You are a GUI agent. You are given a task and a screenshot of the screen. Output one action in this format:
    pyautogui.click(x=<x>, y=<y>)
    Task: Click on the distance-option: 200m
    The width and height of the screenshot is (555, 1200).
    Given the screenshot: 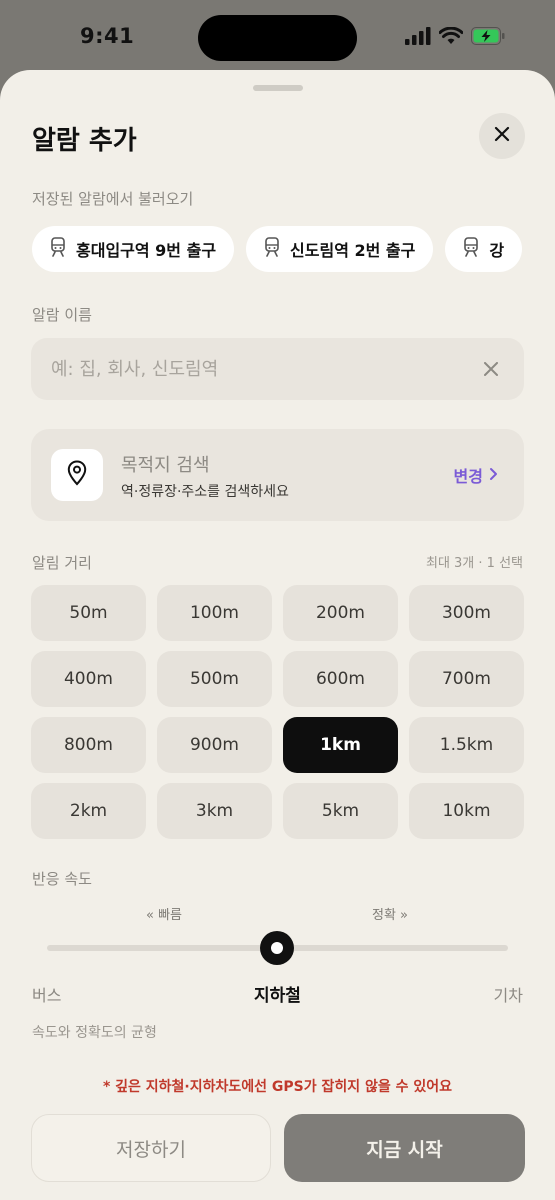 What is the action you would take?
    pyautogui.click(x=340, y=613)
    